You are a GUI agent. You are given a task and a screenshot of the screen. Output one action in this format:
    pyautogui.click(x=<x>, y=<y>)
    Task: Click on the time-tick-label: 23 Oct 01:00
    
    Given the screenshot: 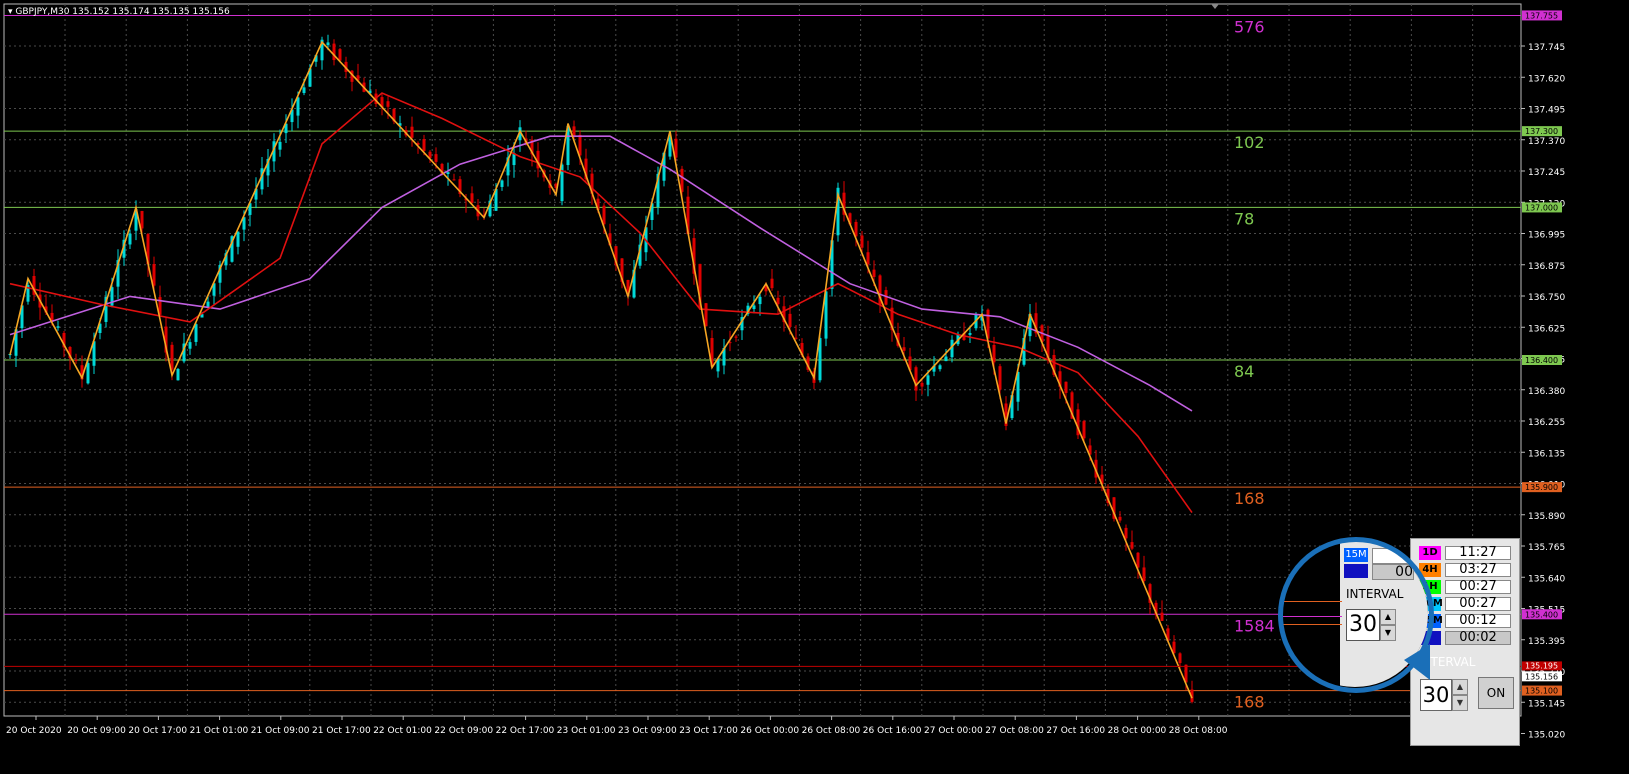 What is the action you would take?
    pyautogui.click(x=586, y=731)
    